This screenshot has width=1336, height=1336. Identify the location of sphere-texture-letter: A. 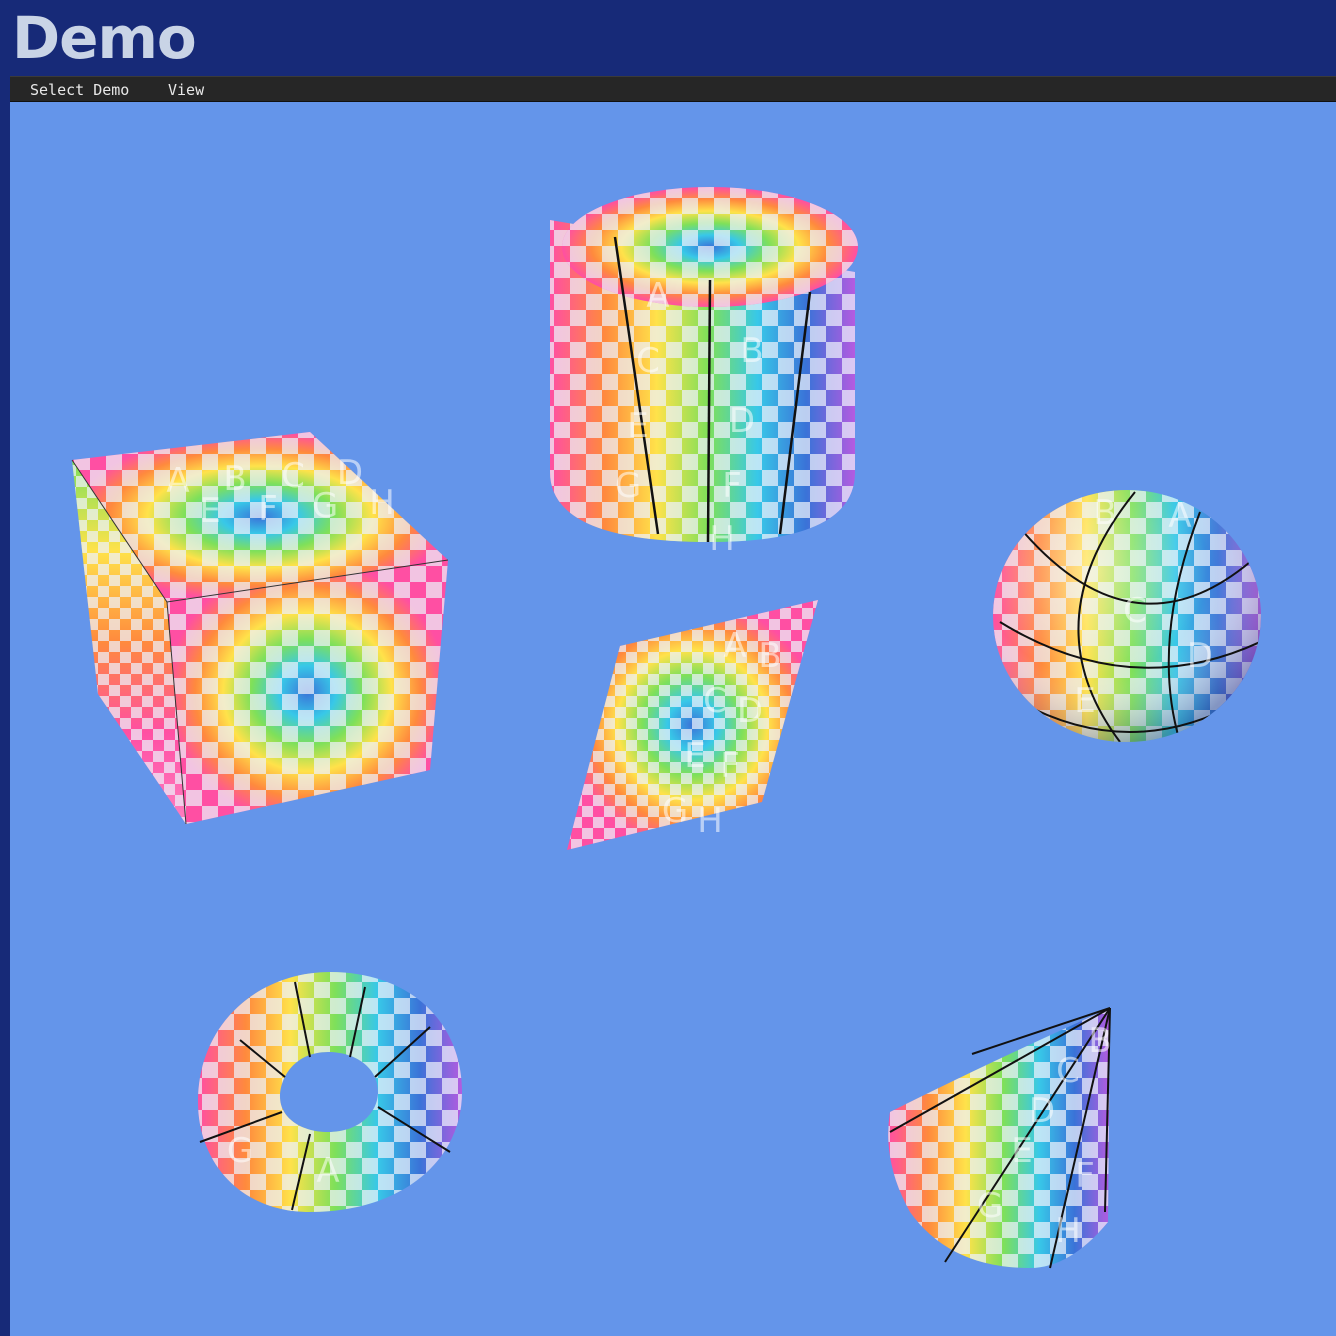
(1179, 516).